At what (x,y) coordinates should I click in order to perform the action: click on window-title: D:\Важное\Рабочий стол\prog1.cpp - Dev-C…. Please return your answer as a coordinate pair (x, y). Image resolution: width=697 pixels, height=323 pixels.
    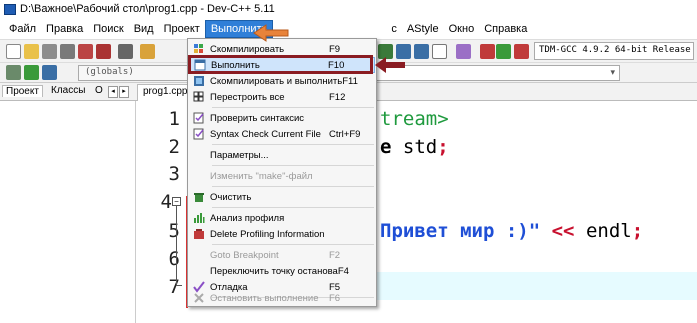
    Looking at the image, I should click on (147, 9).